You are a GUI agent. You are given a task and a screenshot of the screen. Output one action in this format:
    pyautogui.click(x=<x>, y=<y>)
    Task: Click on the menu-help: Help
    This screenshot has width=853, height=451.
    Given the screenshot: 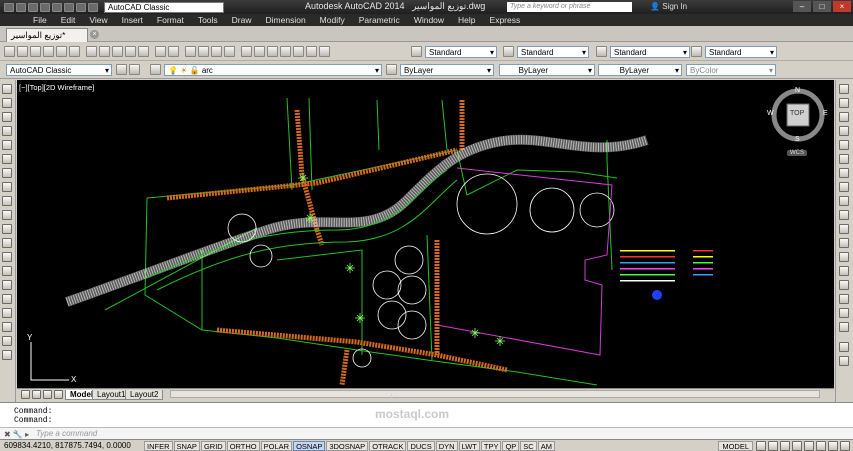 What is the action you would take?
    pyautogui.click(x=466, y=20)
    